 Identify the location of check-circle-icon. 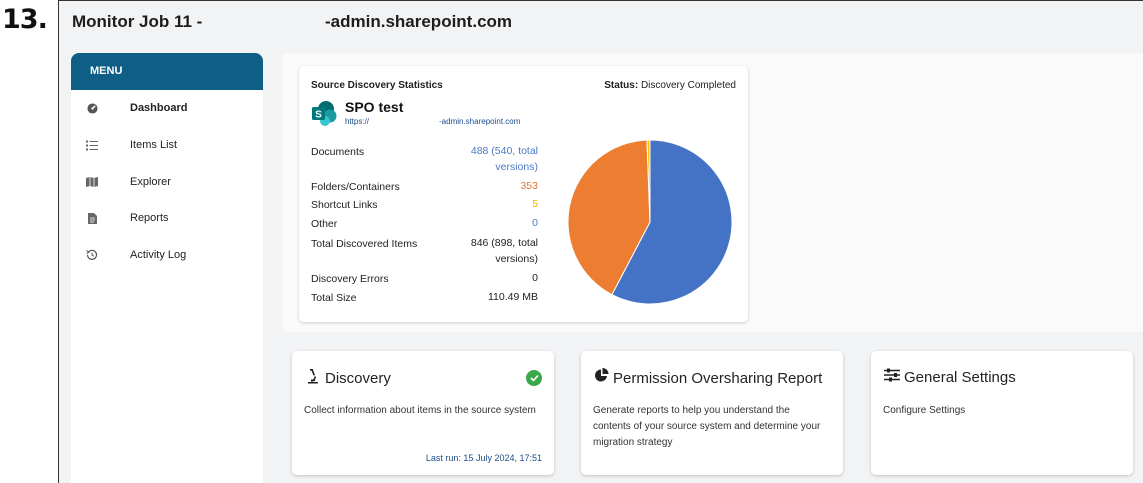
(534, 378).